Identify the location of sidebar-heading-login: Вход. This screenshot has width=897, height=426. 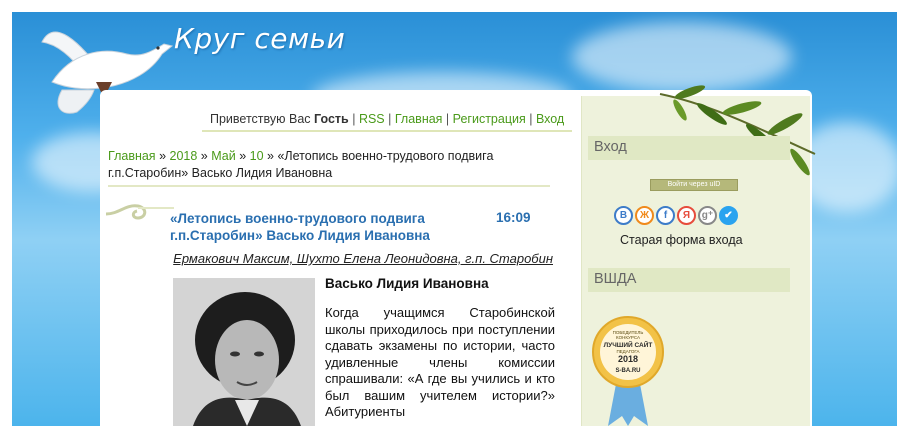
(689, 148).